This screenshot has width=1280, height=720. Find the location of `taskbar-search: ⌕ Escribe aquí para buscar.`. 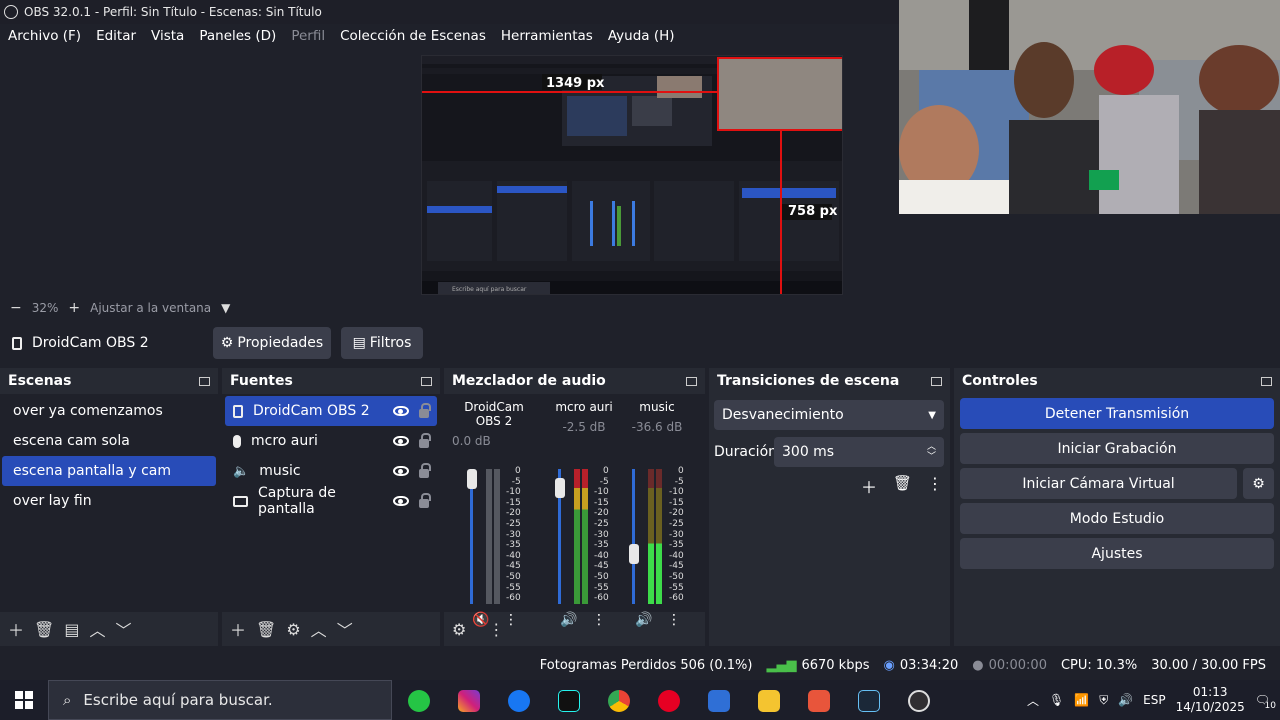

taskbar-search: ⌕ Escribe aquí para buscar. is located at coordinates (220, 700).